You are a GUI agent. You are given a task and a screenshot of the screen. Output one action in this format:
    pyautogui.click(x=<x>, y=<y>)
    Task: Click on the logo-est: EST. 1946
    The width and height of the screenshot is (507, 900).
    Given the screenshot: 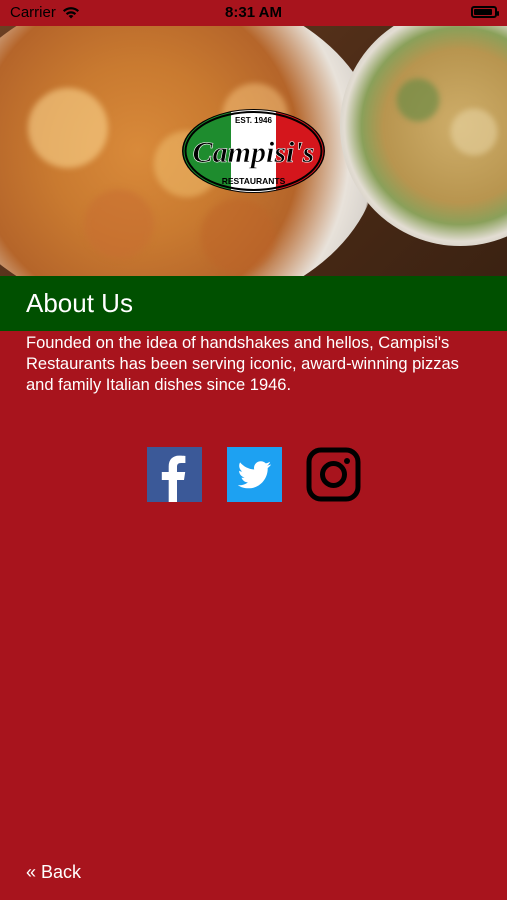 What is the action you would take?
    pyautogui.click(x=253, y=120)
    